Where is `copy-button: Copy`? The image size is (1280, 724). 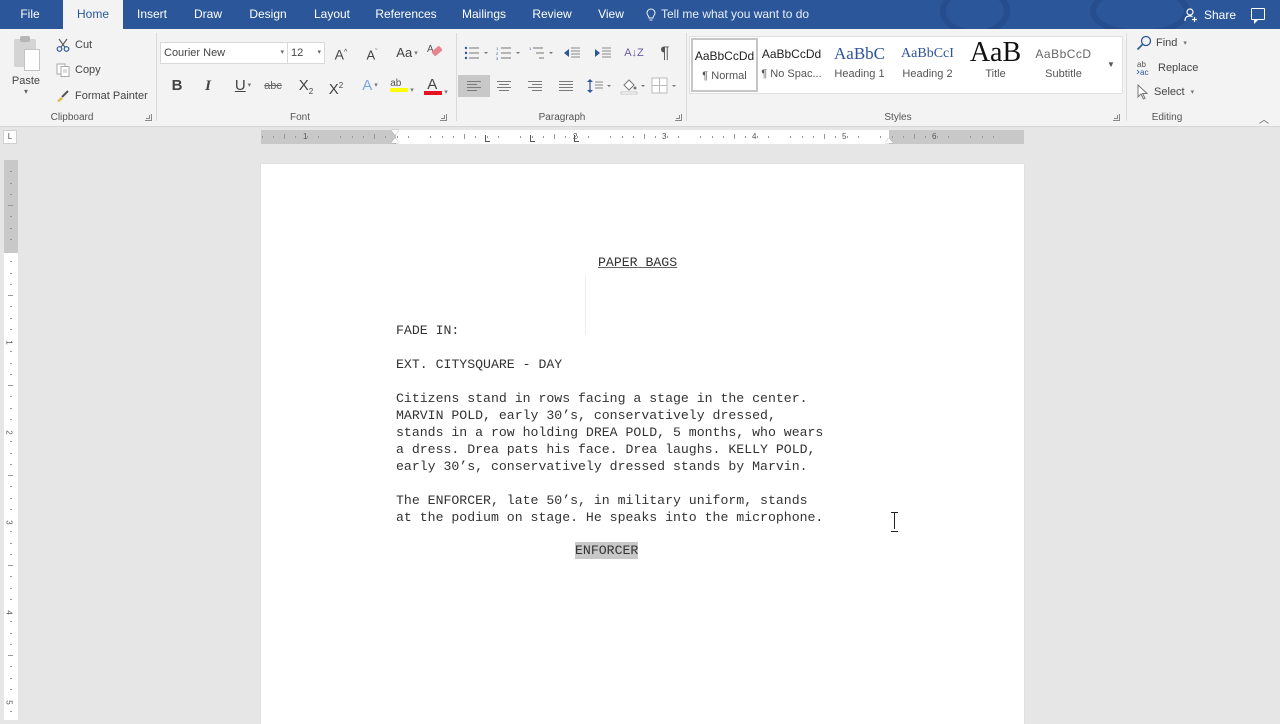
copy-button: Copy is located at coordinates (78, 70).